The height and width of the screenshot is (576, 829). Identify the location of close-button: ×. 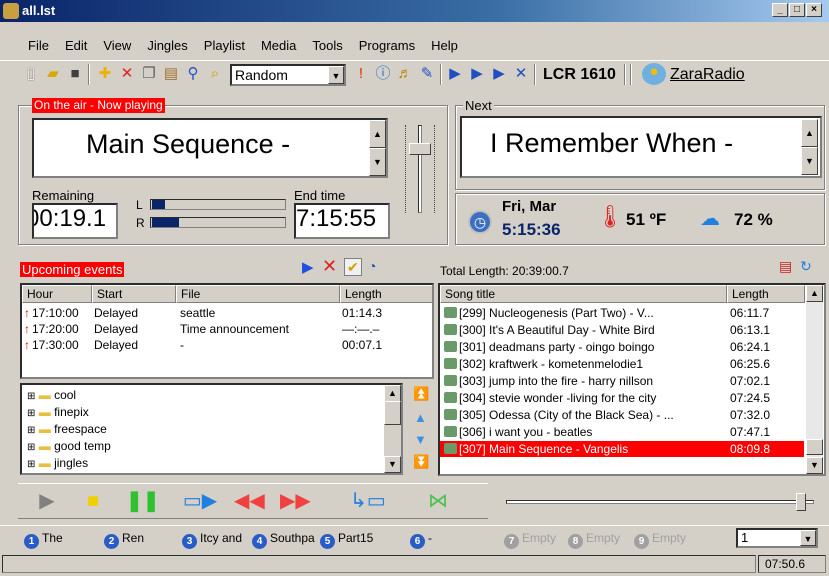
(814, 10).